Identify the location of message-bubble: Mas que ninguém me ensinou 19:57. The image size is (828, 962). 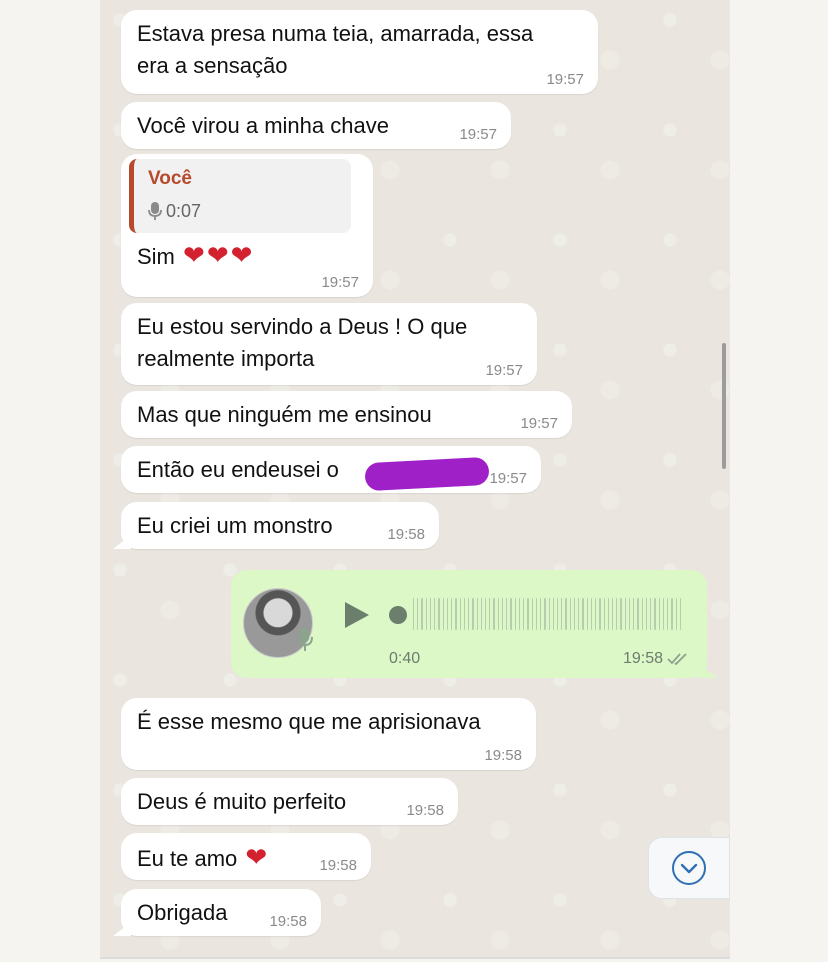
(346, 414).